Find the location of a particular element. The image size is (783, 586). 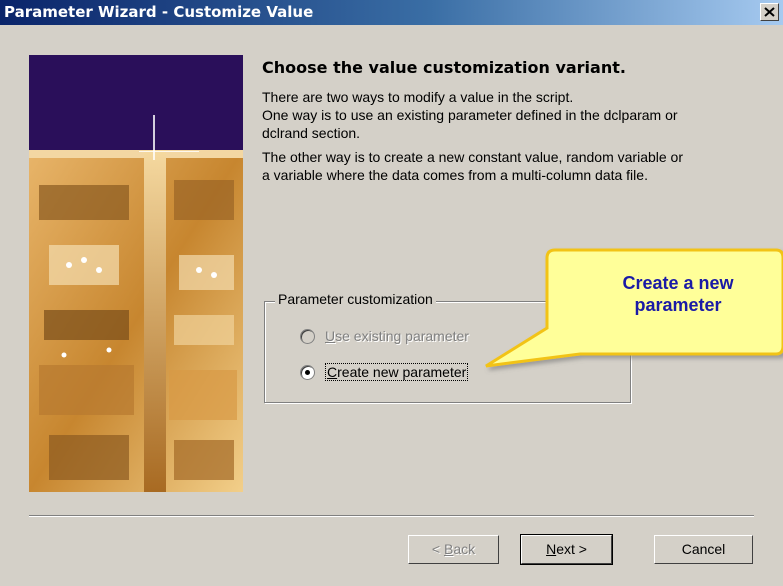

back-button: < Back is located at coordinates (453, 549).